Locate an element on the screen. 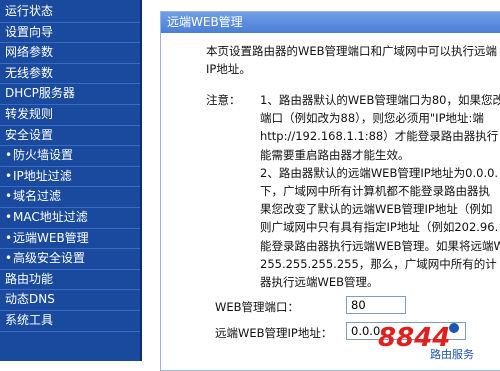  web-port-label: WEB管理端口： is located at coordinates (257, 307).